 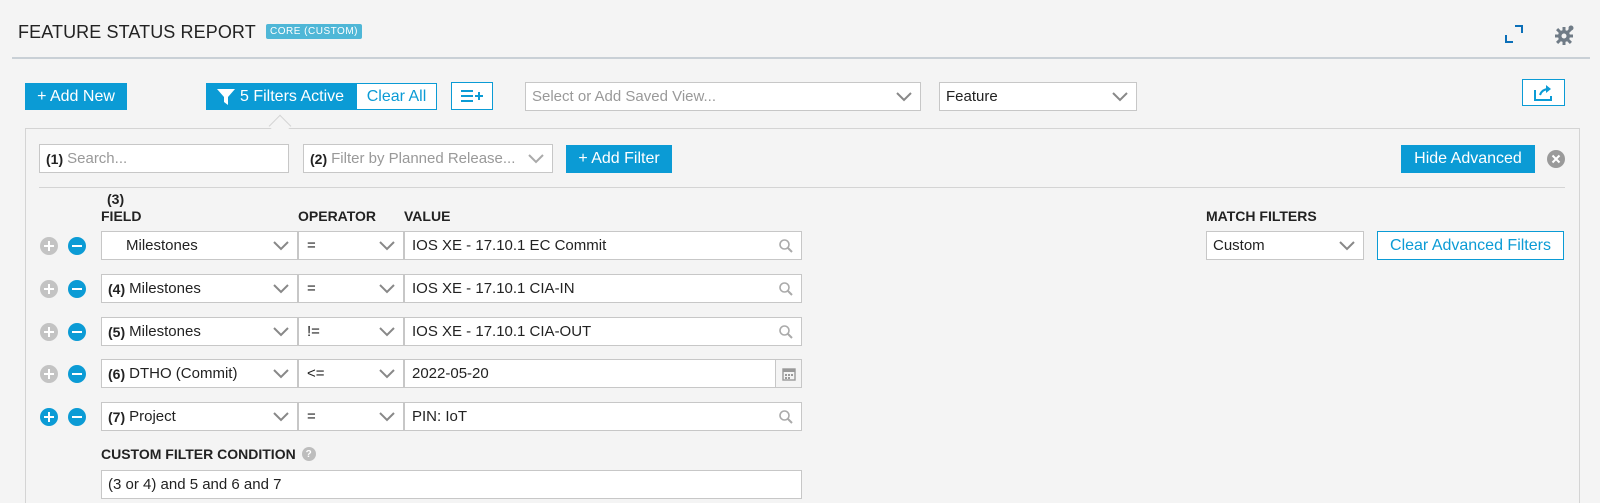 I want to click on clear-all-button: Clear All, so click(x=396, y=96).